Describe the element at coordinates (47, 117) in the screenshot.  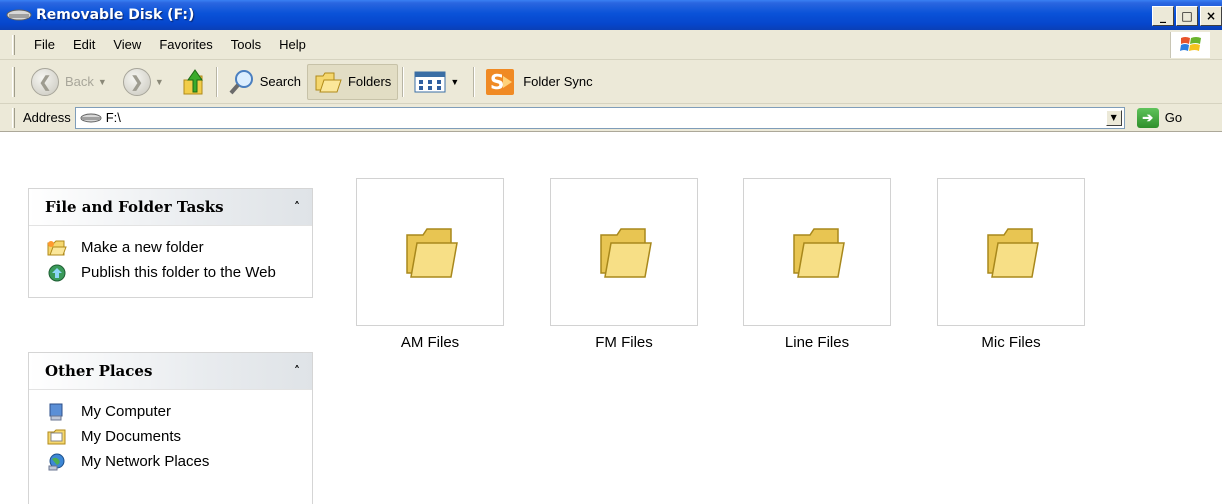
I see `address-label: Address` at that location.